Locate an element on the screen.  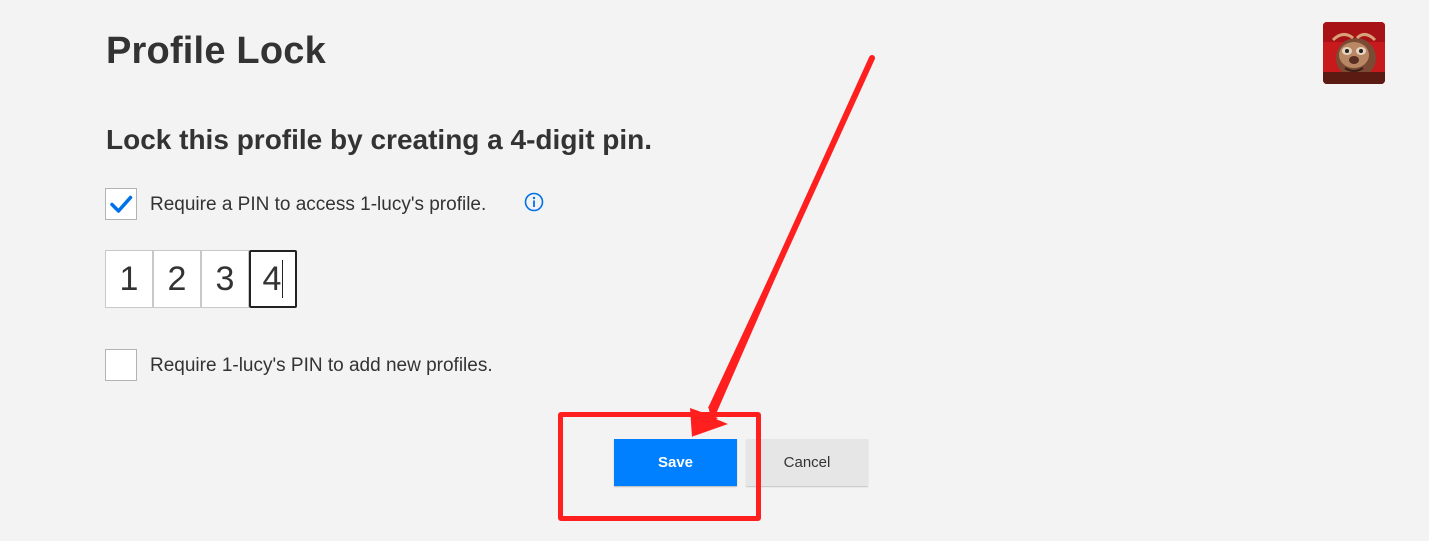
page-title: Profile Lock is located at coordinates (216, 51).